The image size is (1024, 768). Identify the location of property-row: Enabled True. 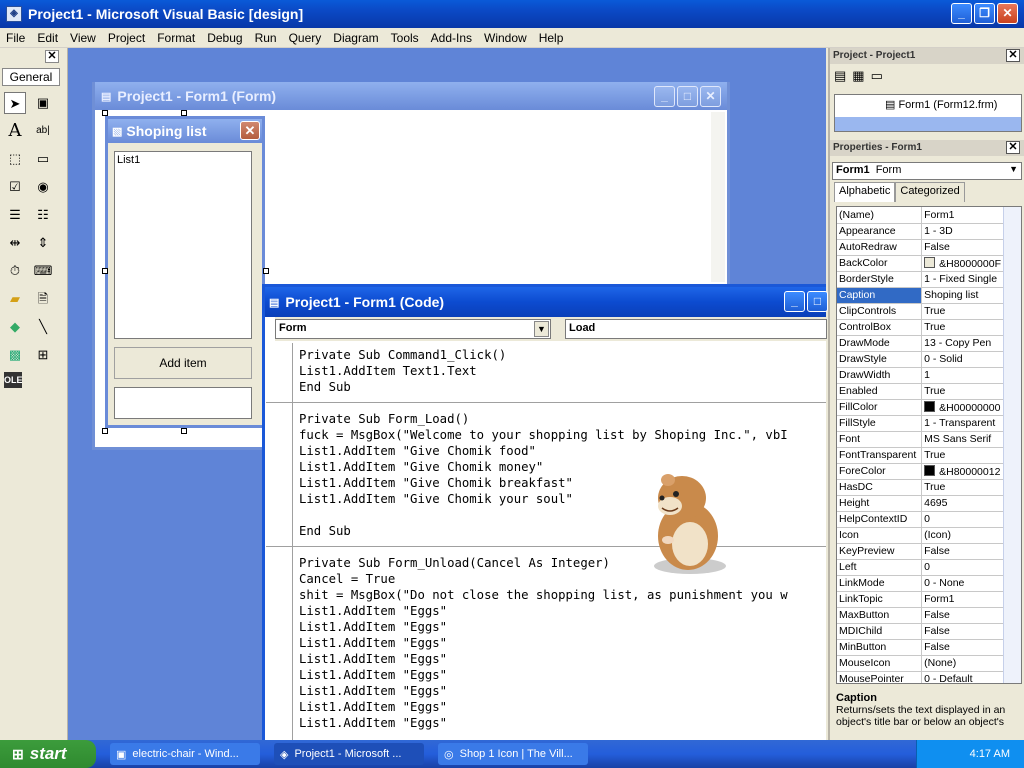
(920, 391).